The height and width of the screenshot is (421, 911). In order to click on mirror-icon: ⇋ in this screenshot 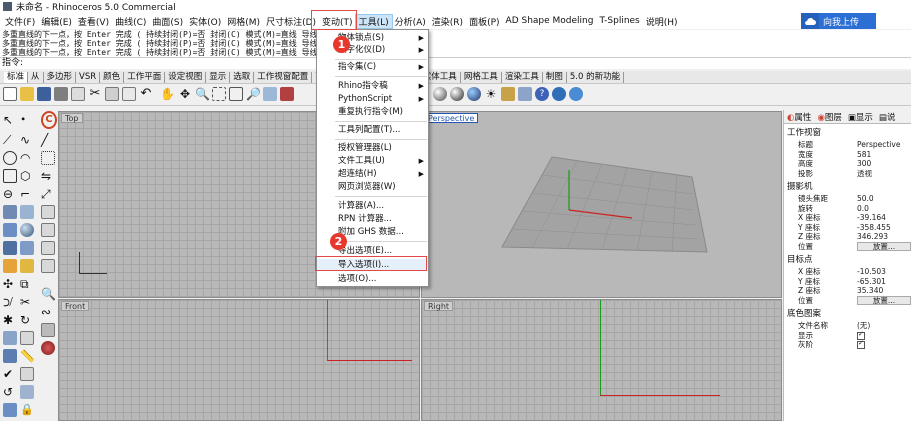, I will do `click(48, 176)`.